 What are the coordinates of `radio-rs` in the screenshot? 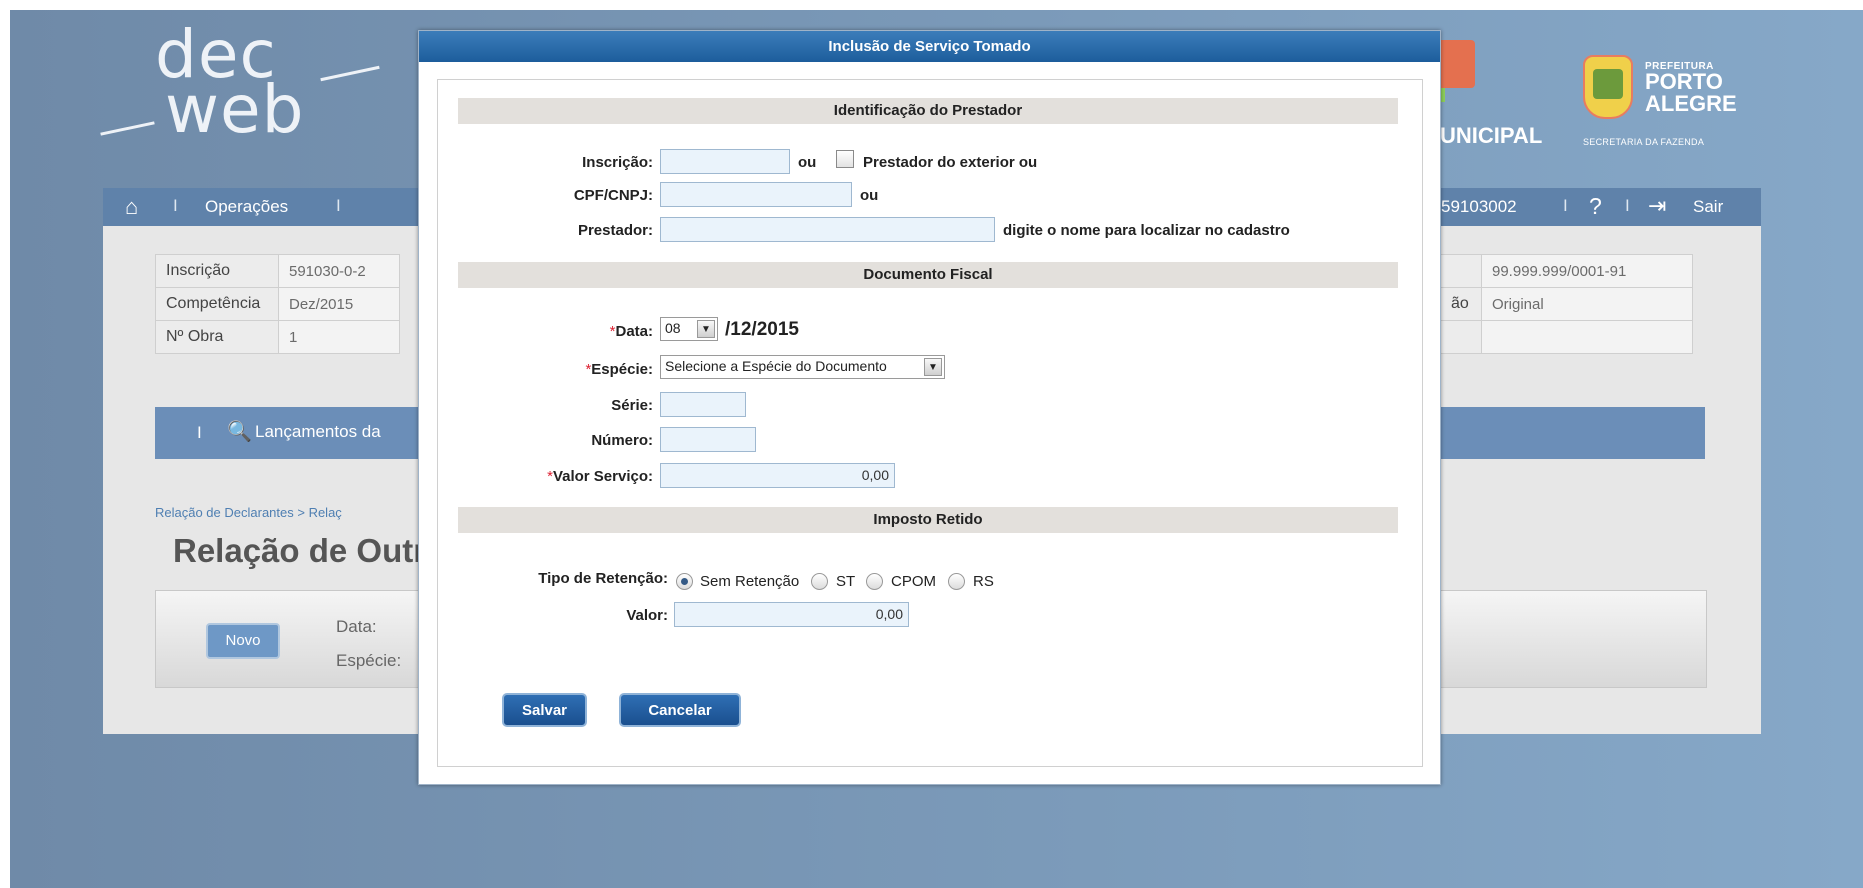 It's located at (956, 581).